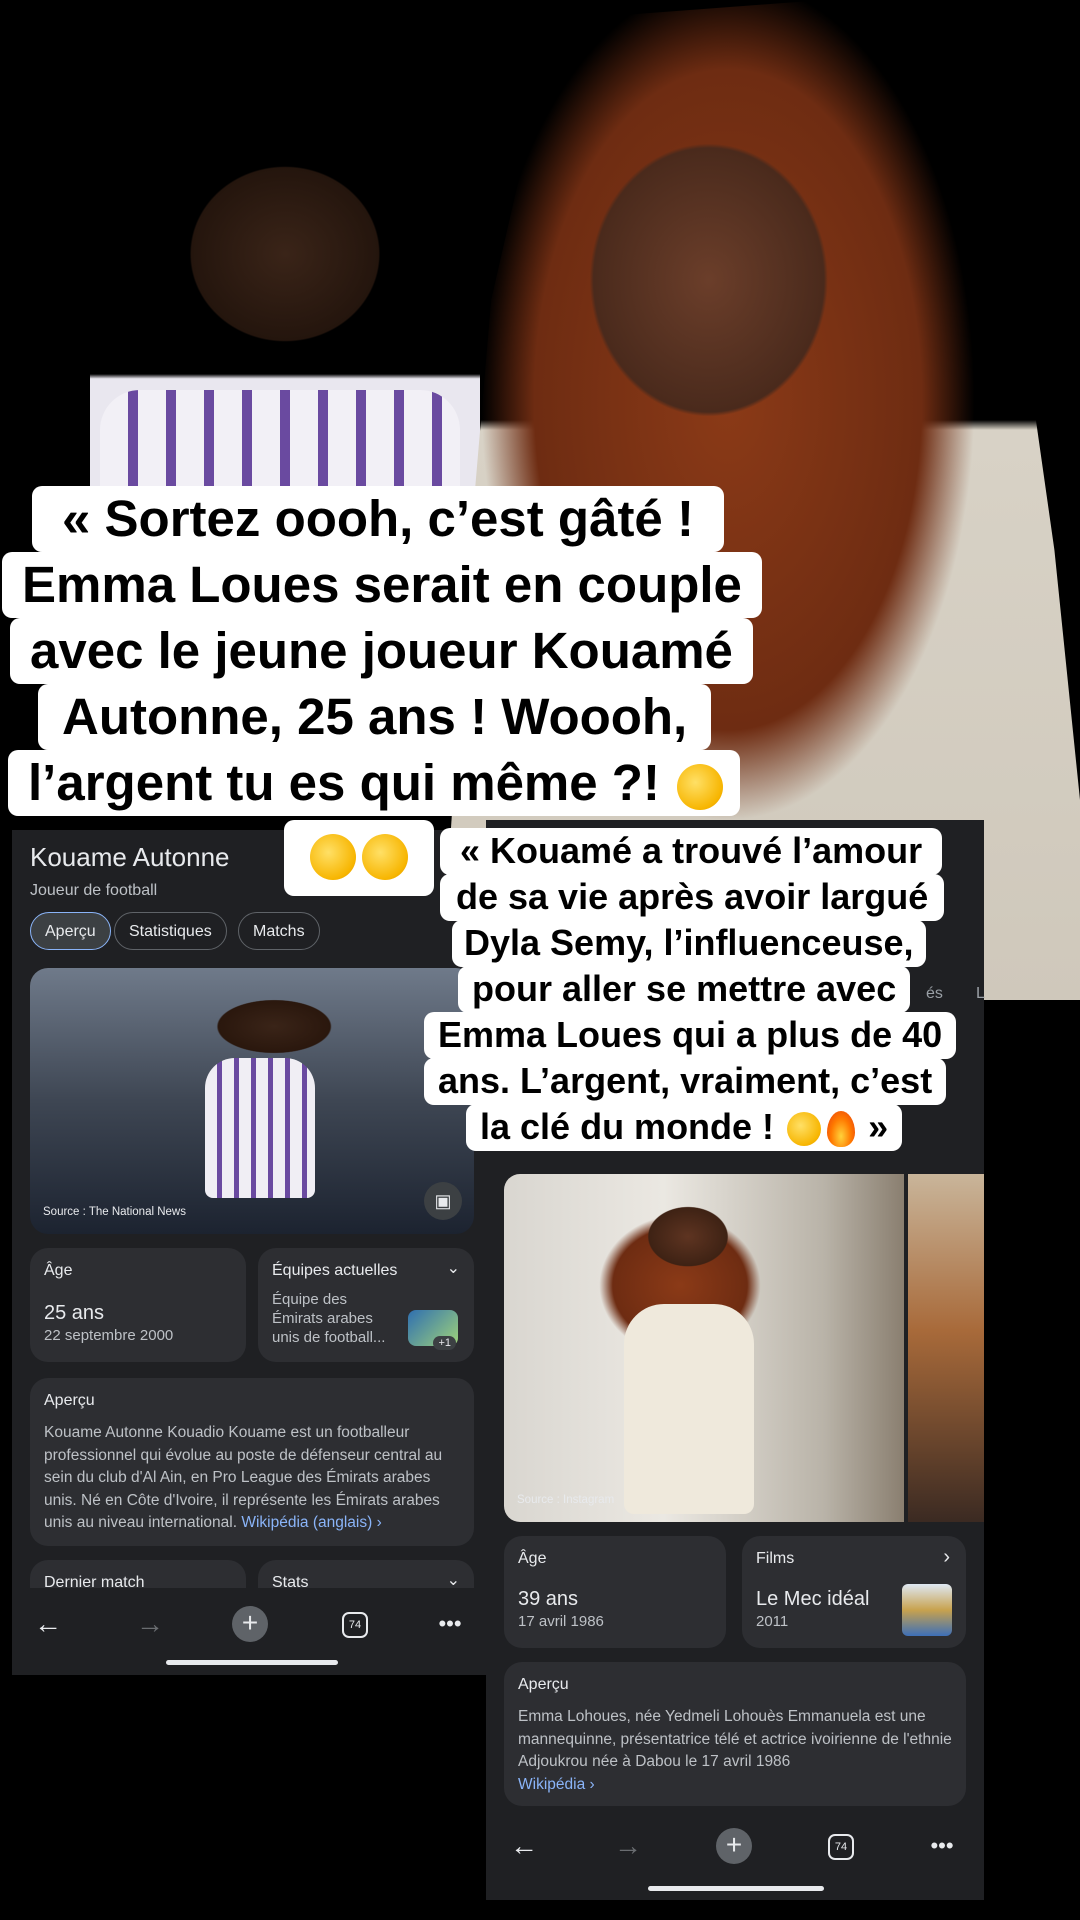 This screenshot has height=1920, width=1080. What do you see at coordinates (381, 651) in the screenshot?
I see `caption-line-3: avec le jeune joueur Kouamé` at bounding box center [381, 651].